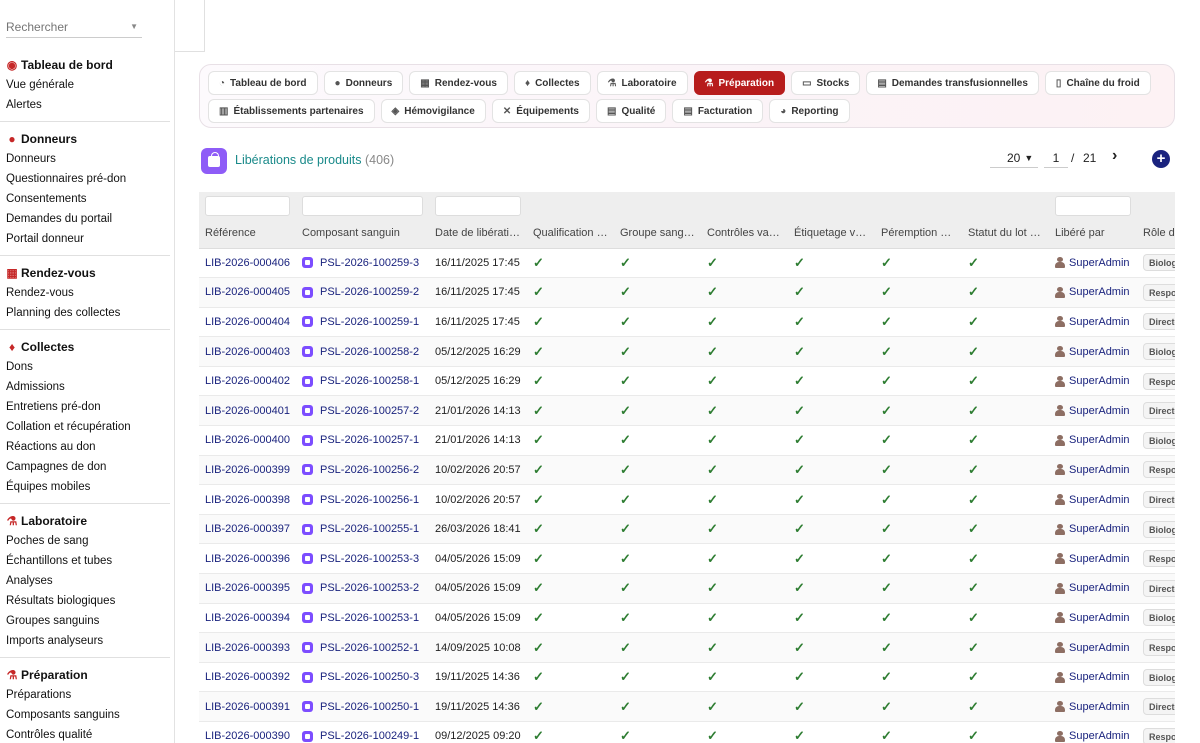  Describe the element at coordinates (362, 206) in the screenshot. I see `filter-input-component` at that location.